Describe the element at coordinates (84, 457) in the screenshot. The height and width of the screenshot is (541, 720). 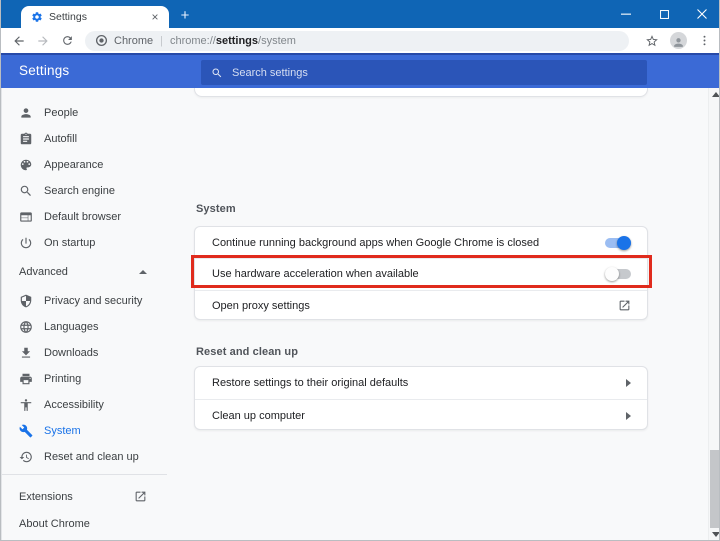
I see `sidebar-item-reset: Reset and clean up` at that location.